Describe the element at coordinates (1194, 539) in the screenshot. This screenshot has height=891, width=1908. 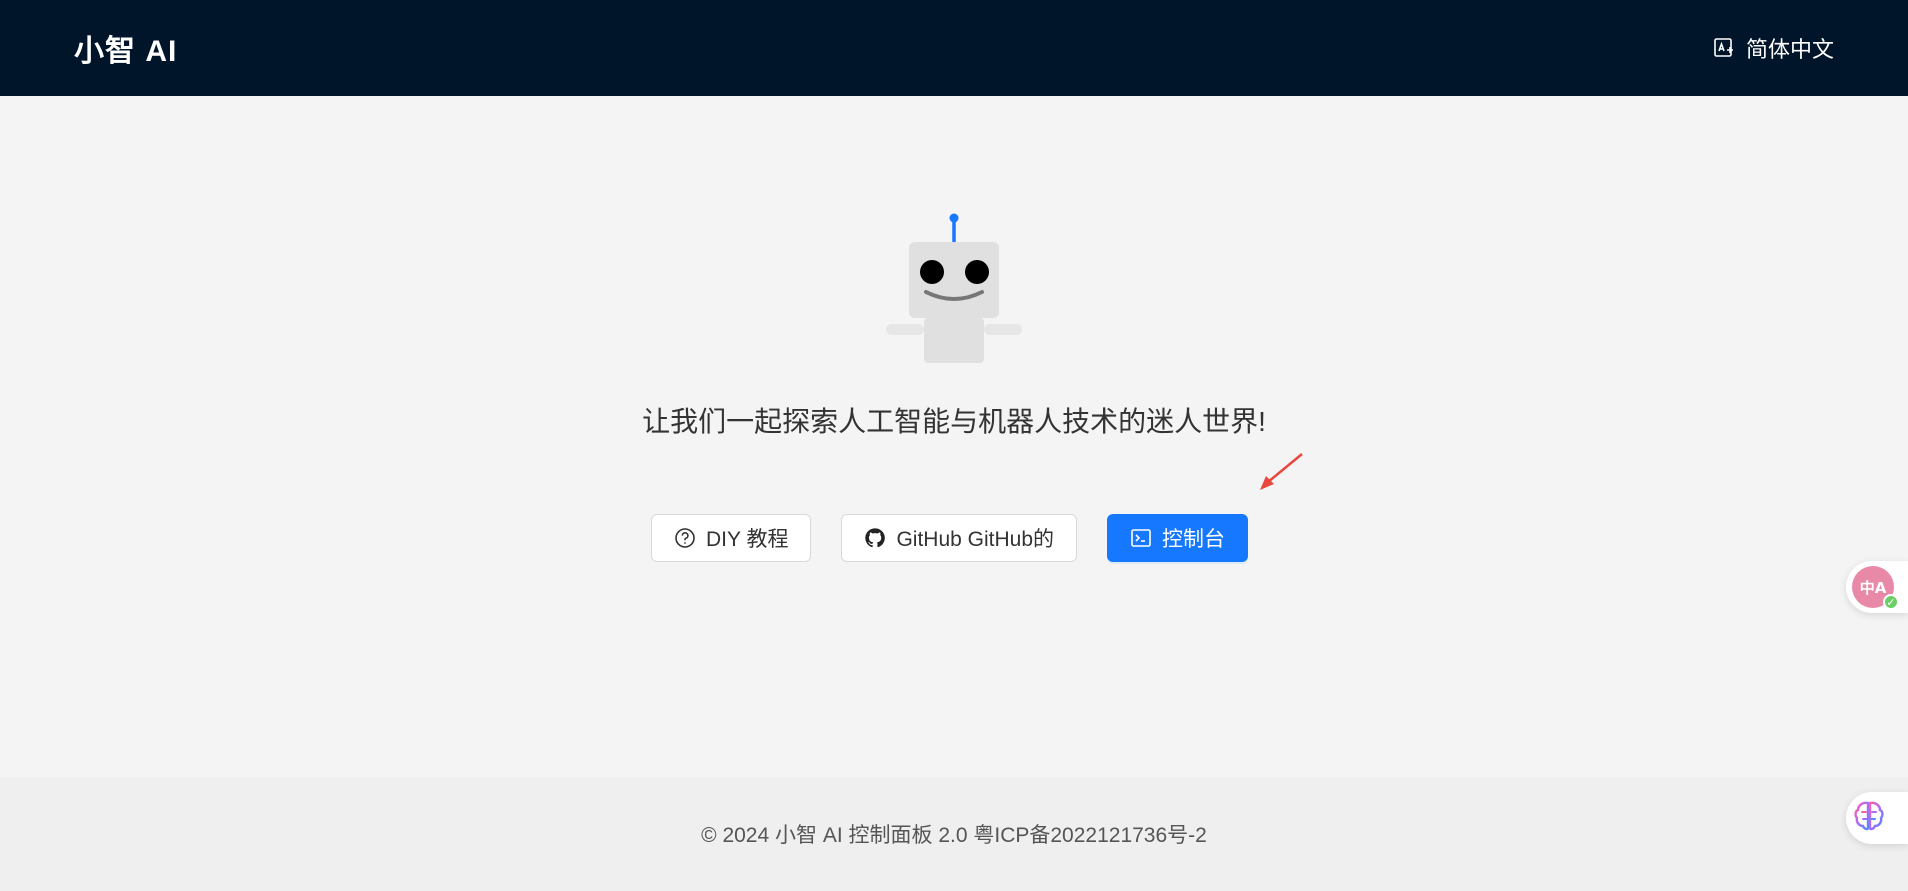
I see `console-label: 控制台` at that location.